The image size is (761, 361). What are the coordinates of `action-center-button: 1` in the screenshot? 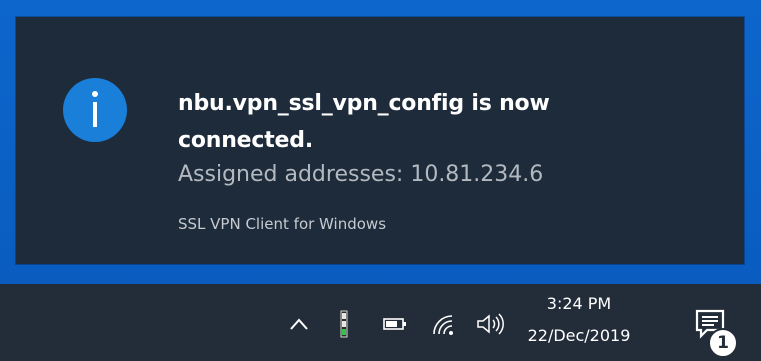 It's located at (715, 332).